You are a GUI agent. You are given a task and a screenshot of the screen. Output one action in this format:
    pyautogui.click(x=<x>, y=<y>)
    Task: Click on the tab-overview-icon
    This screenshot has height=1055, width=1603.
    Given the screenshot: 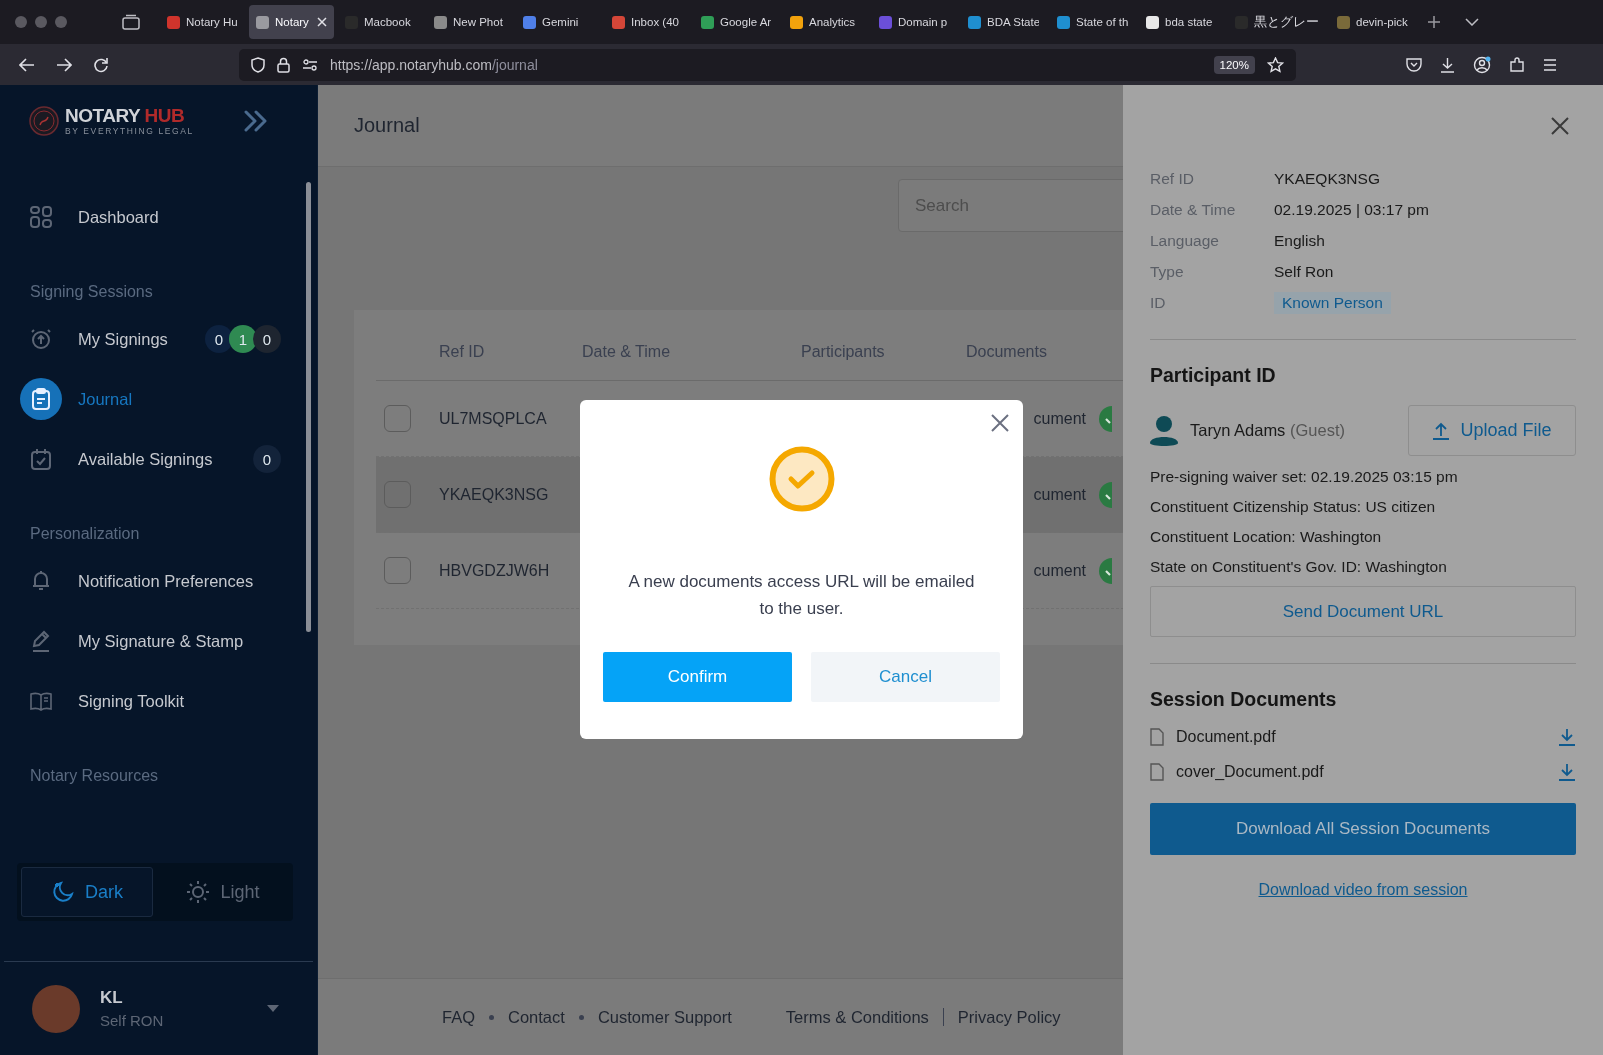 What is the action you would take?
    pyautogui.click(x=131, y=22)
    